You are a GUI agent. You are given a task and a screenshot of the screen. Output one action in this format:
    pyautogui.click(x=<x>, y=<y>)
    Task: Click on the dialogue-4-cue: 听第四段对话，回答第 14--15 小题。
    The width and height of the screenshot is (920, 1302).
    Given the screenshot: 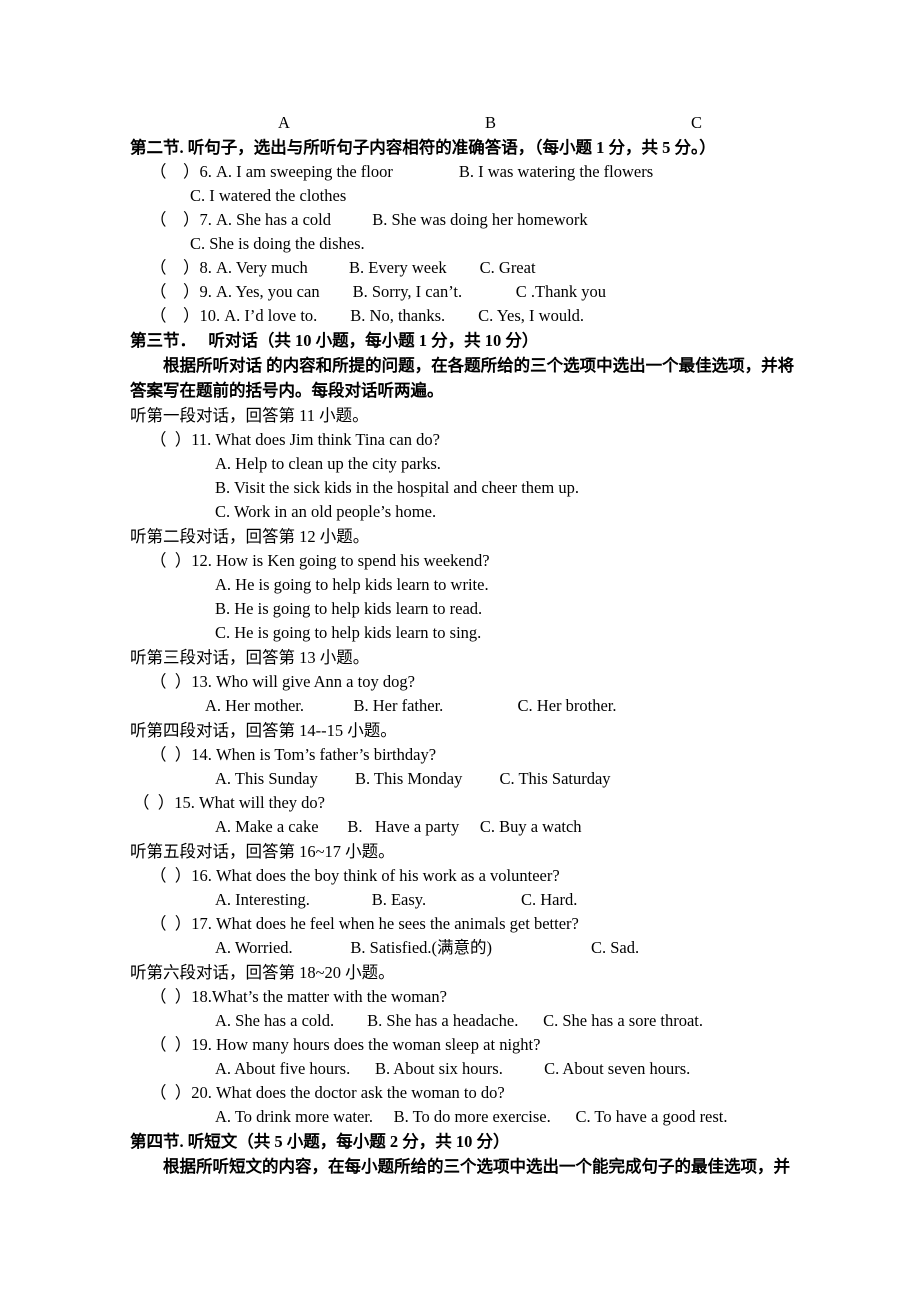 What is the action you would take?
    pyautogui.click(x=263, y=730)
    